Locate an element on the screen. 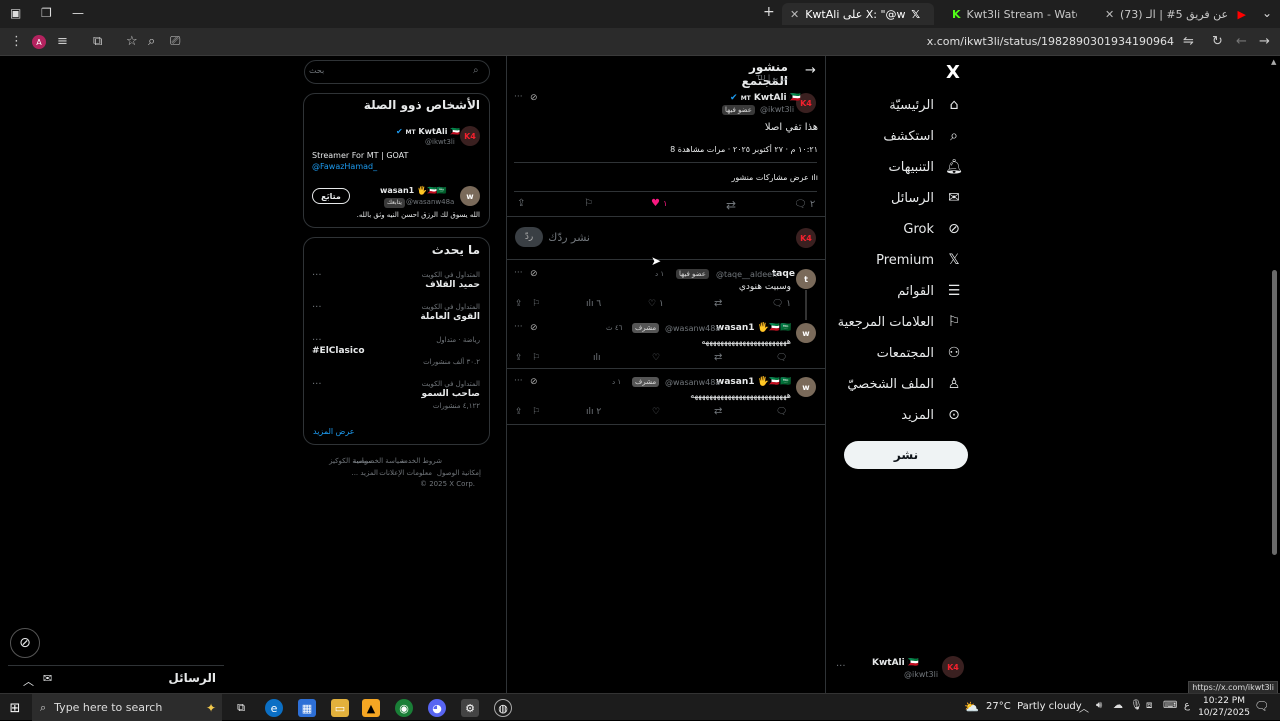 The image size is (1280, 721). scrollbar-thumb is located at coordinates (1274, 412).